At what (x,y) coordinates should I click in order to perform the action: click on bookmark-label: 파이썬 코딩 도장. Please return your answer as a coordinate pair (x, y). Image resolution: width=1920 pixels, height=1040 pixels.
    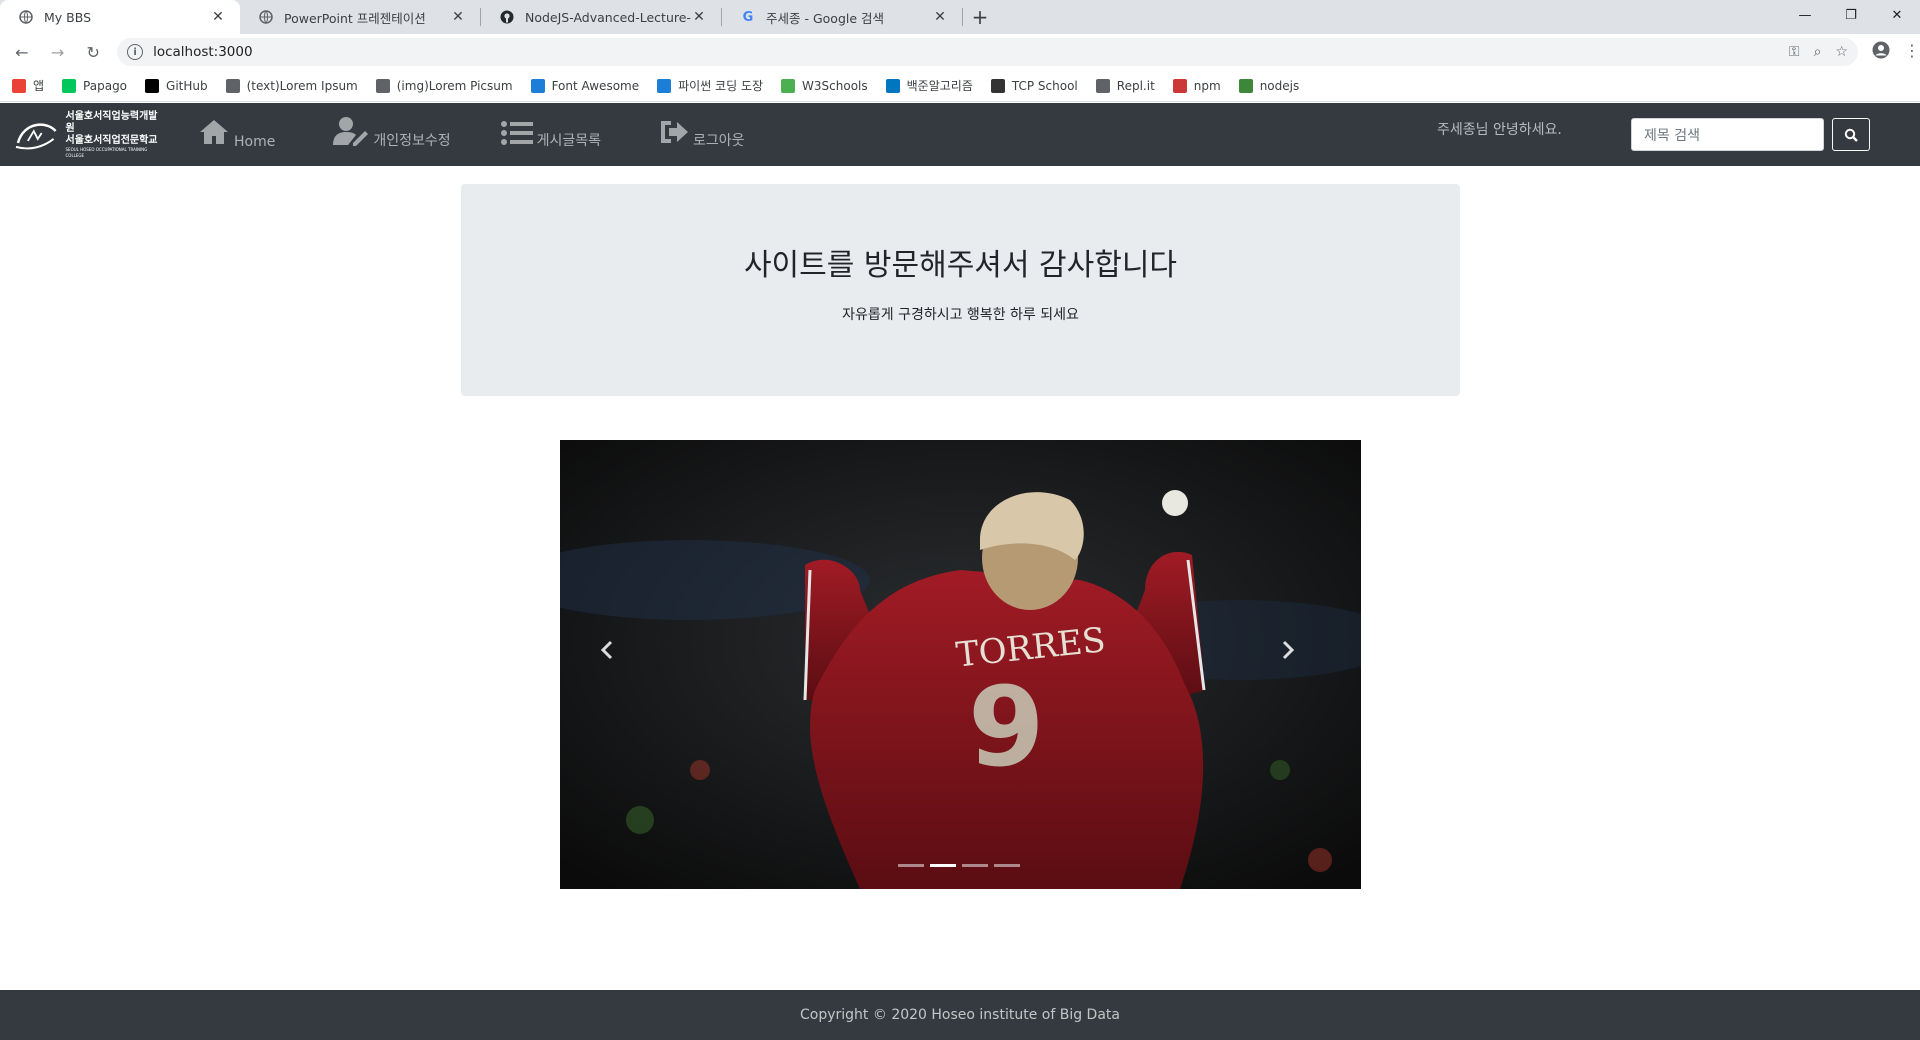
    Looking at the image, I should click on (721, 86).